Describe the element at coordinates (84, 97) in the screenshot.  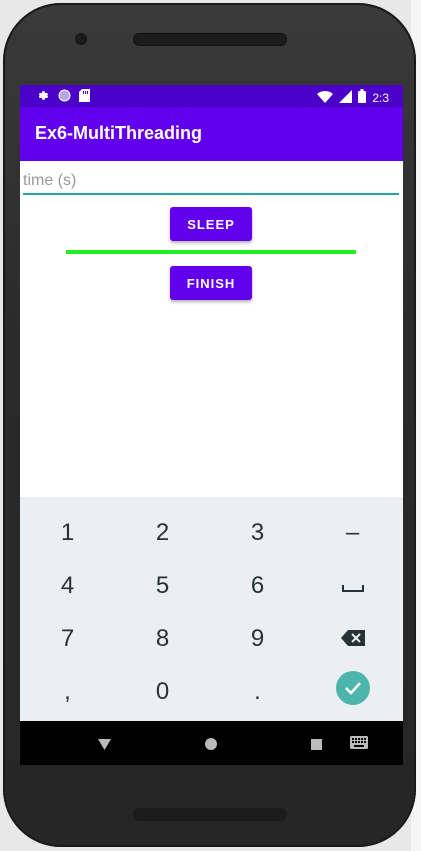
I see `sd-card-icon` at that location.